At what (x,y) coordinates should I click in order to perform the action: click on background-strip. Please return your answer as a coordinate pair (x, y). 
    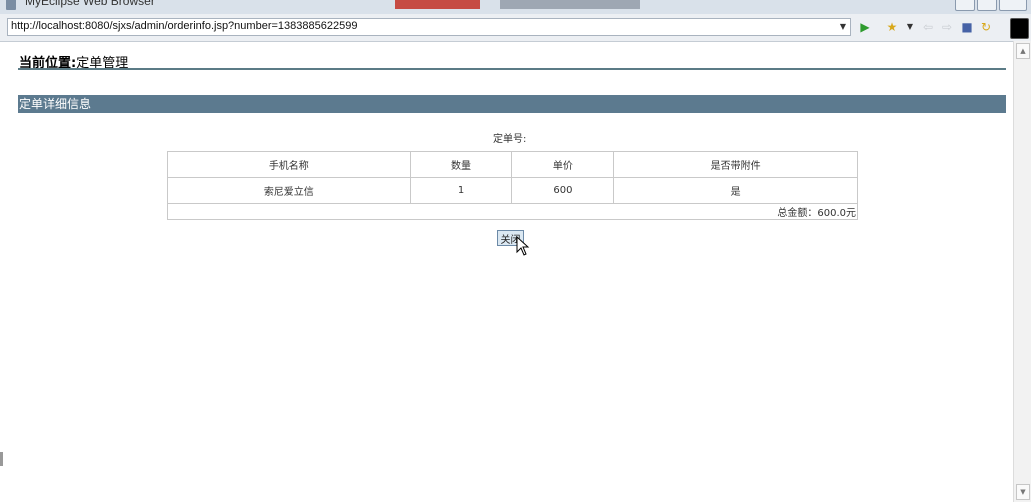
    Looking at the image, I should click on (437, 4).